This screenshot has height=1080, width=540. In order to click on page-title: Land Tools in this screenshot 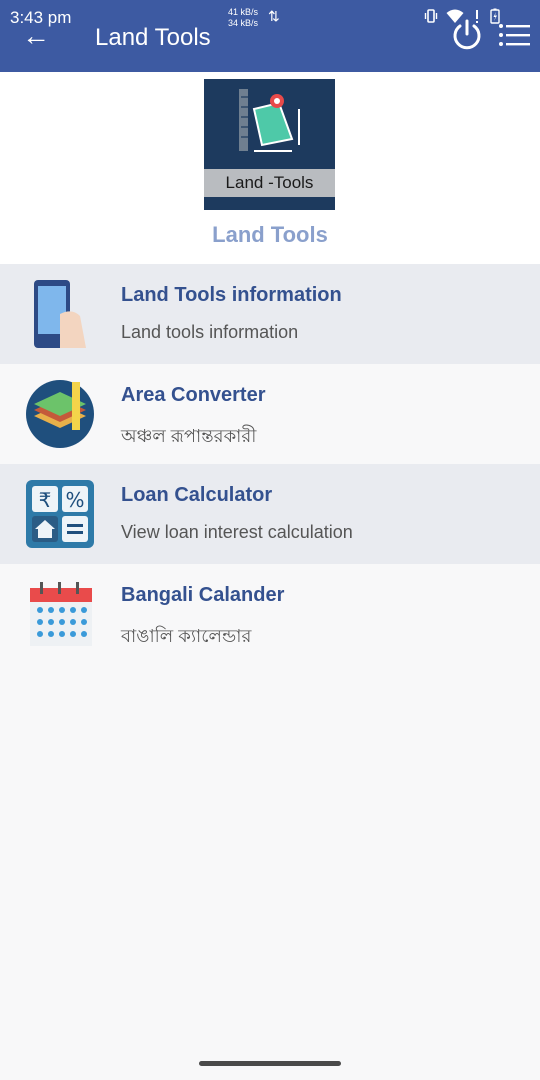, I will do `click(153, 37)`.